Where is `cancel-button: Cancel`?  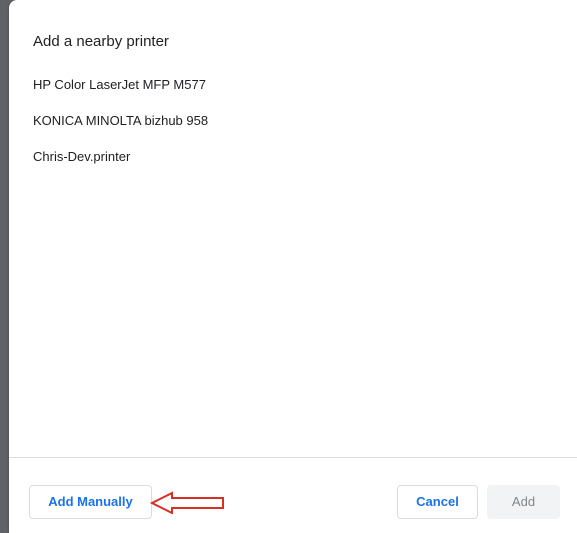 cancel-button: Cancel is located at coordinates (437, 502).